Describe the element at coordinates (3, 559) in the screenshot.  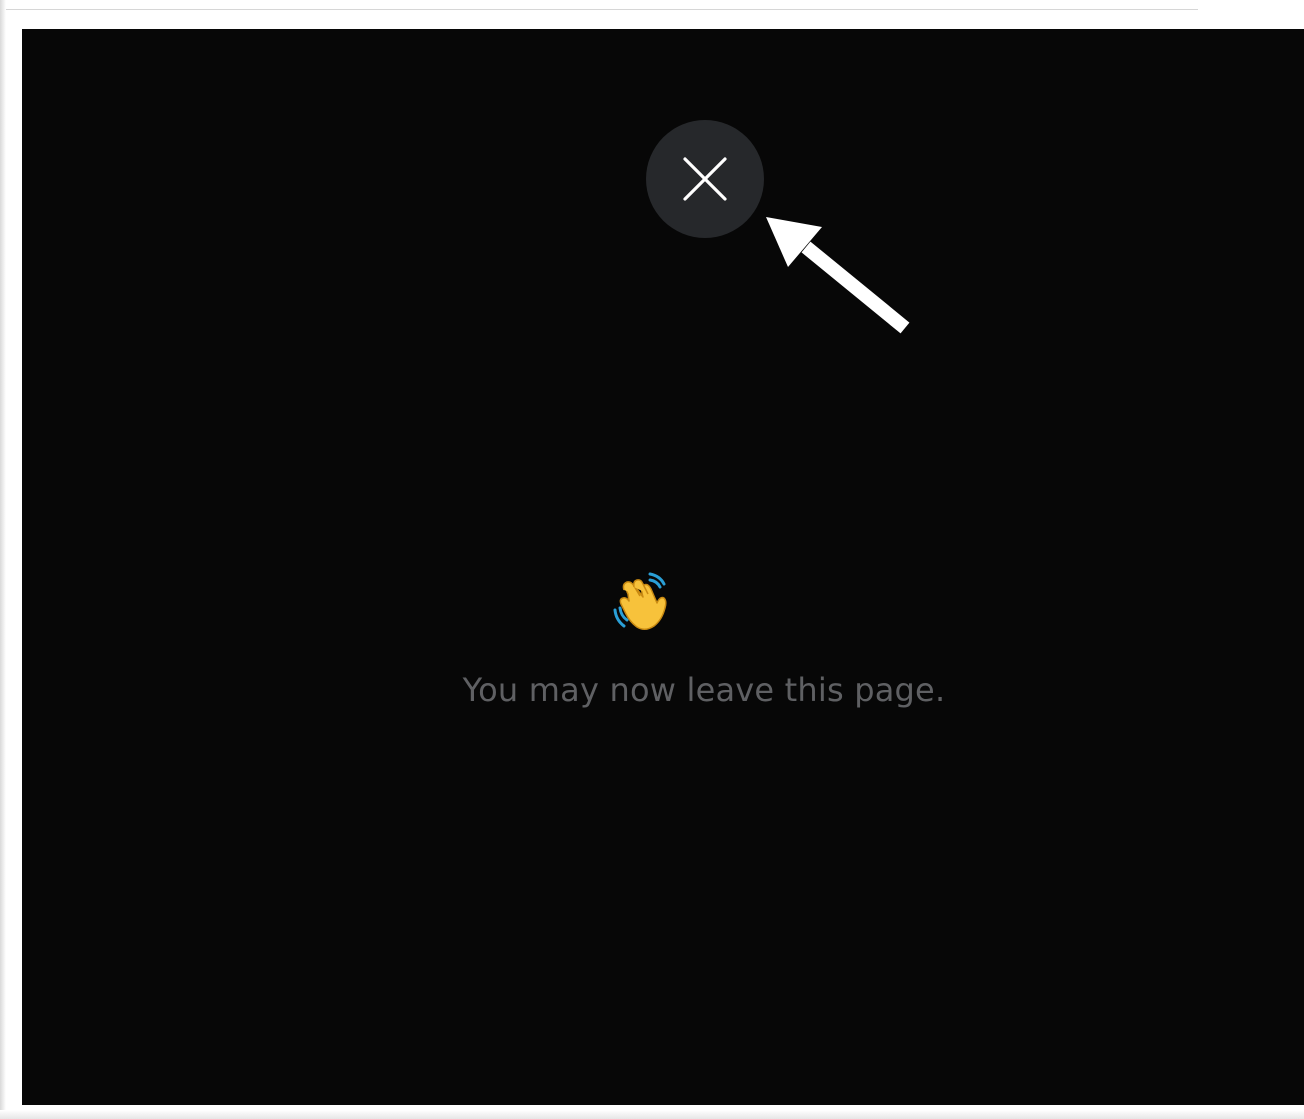
I see `frame-shadow-left` at that location.